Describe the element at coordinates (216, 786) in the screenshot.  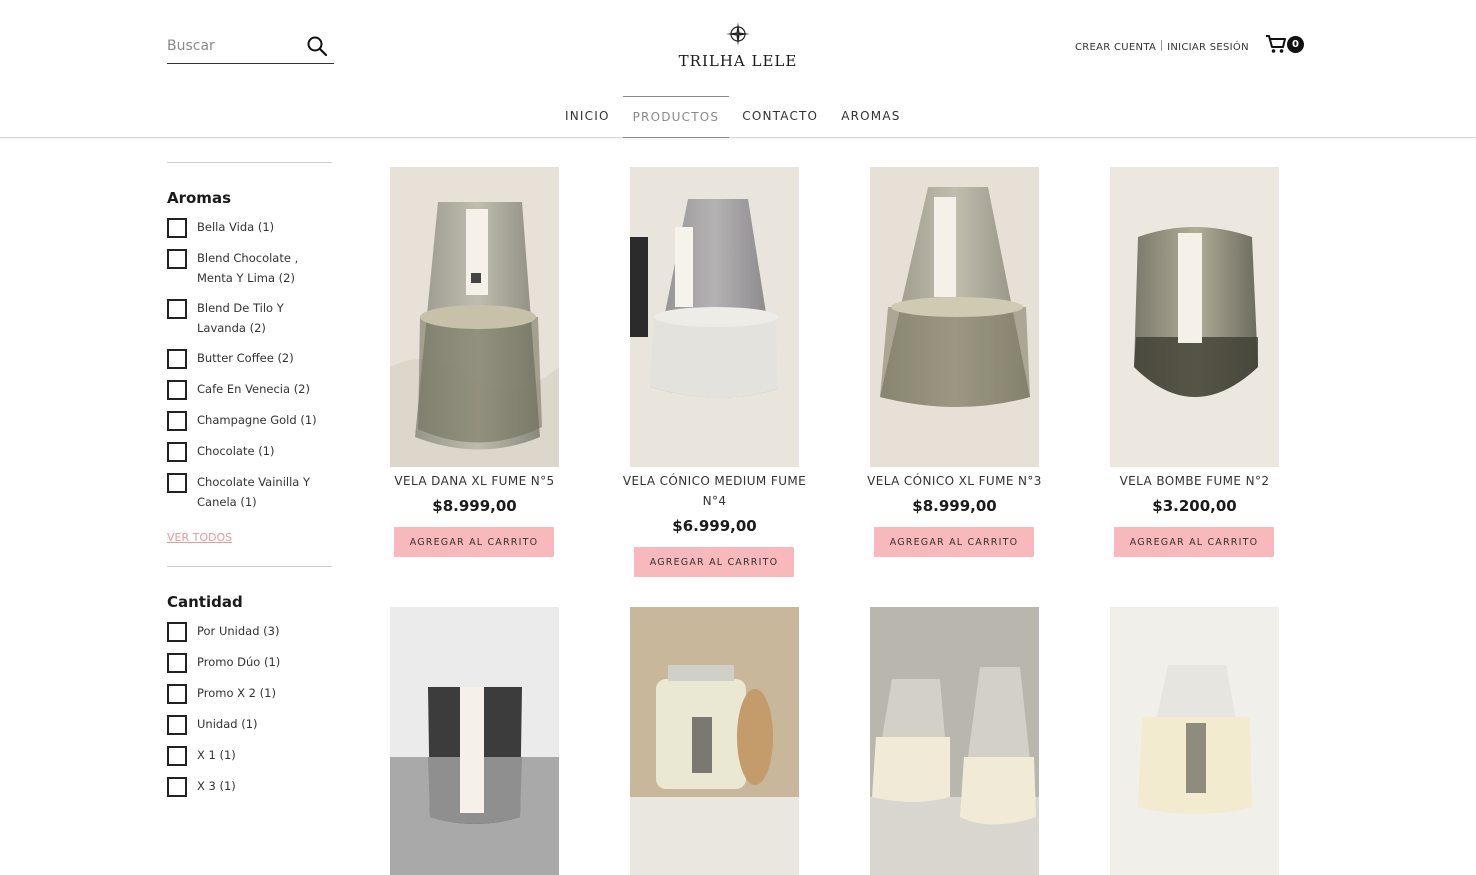
I see `filter-option-label: X 3 (1)` at that location.